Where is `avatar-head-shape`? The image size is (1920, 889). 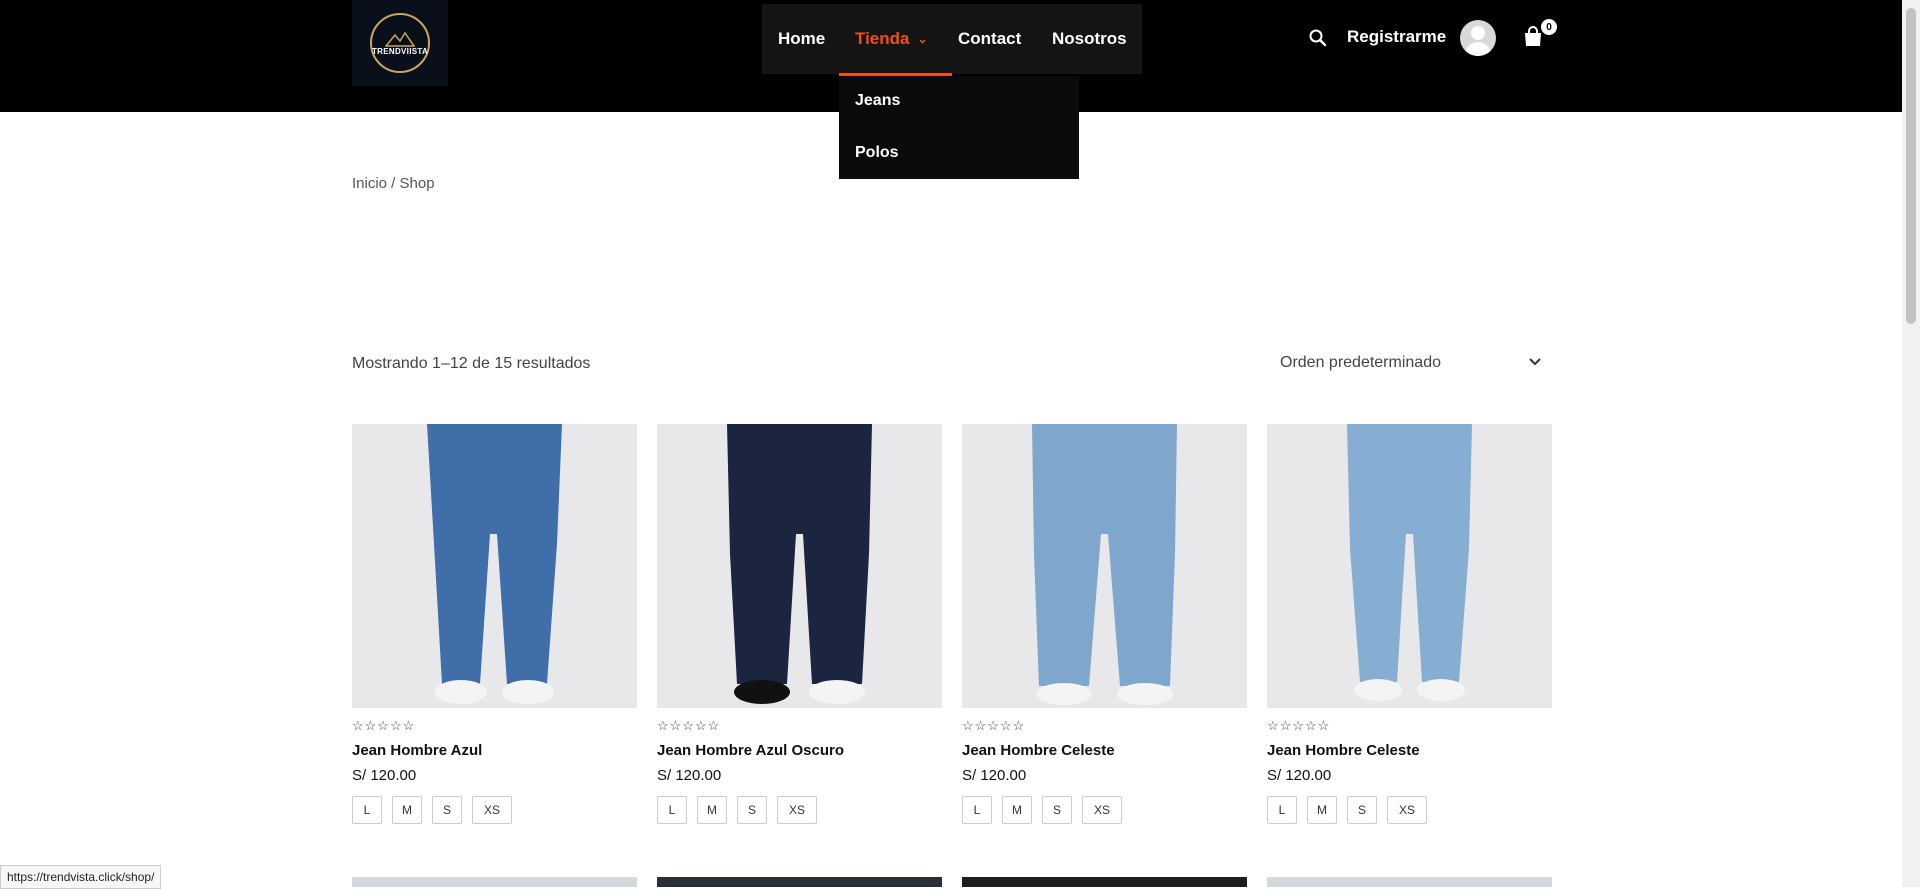
avatar-head-shape is located at coordinates (1478, 33).